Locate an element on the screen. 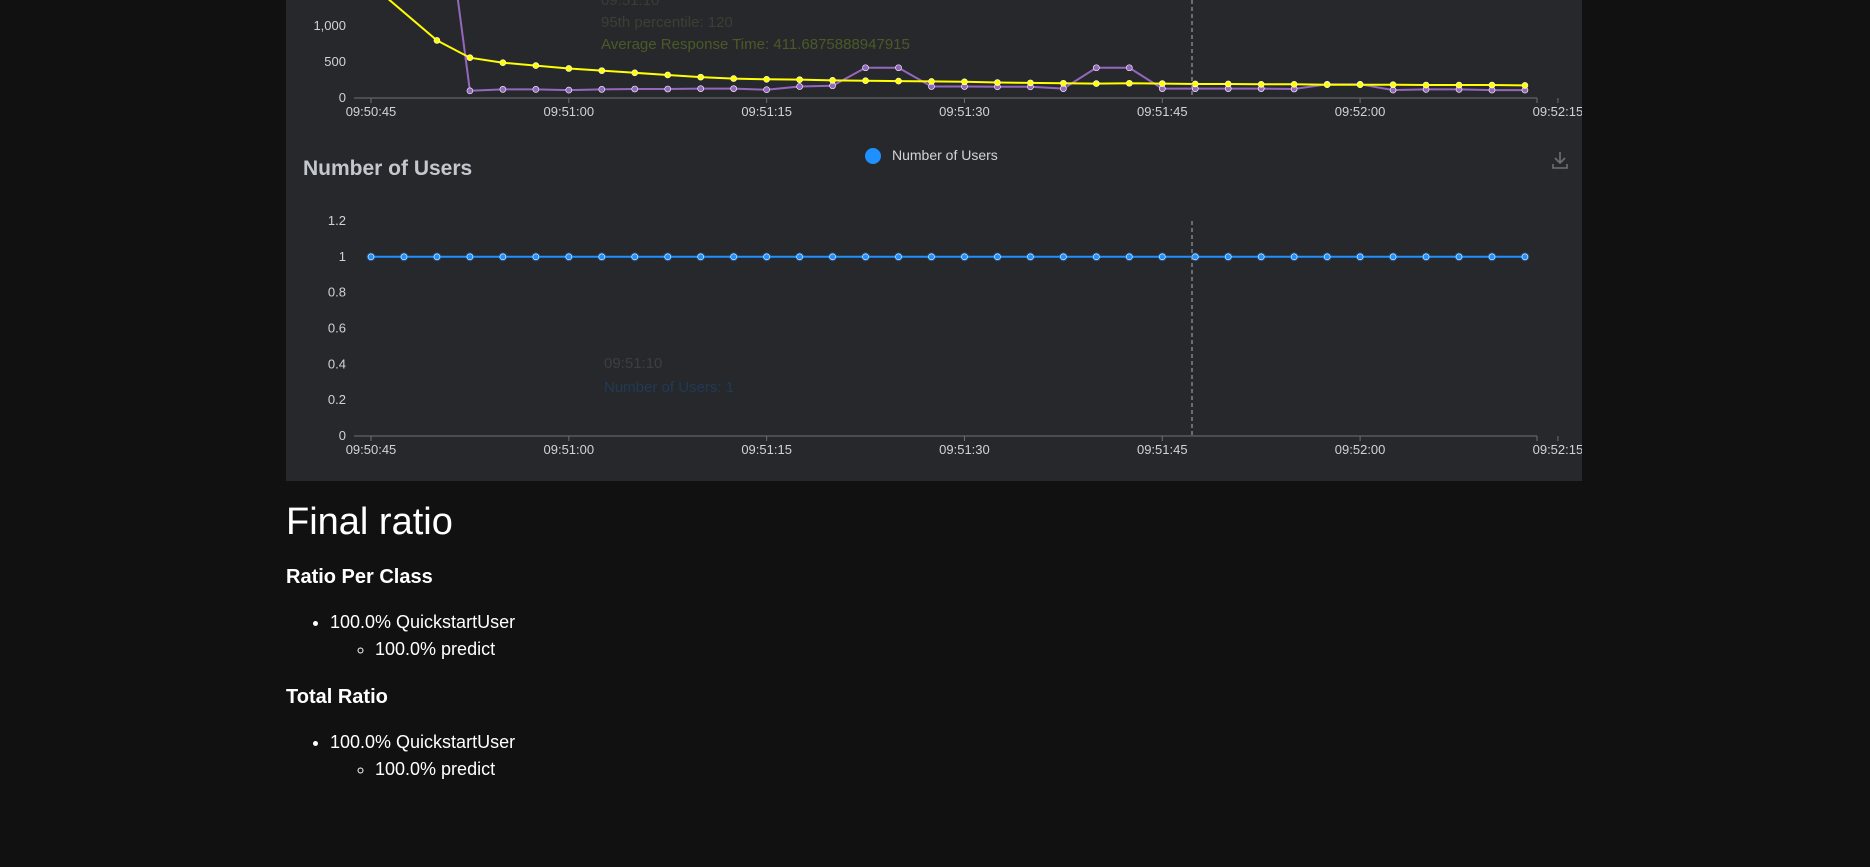  users-legend-label: Number of Users is located at coordinates (945, 155).